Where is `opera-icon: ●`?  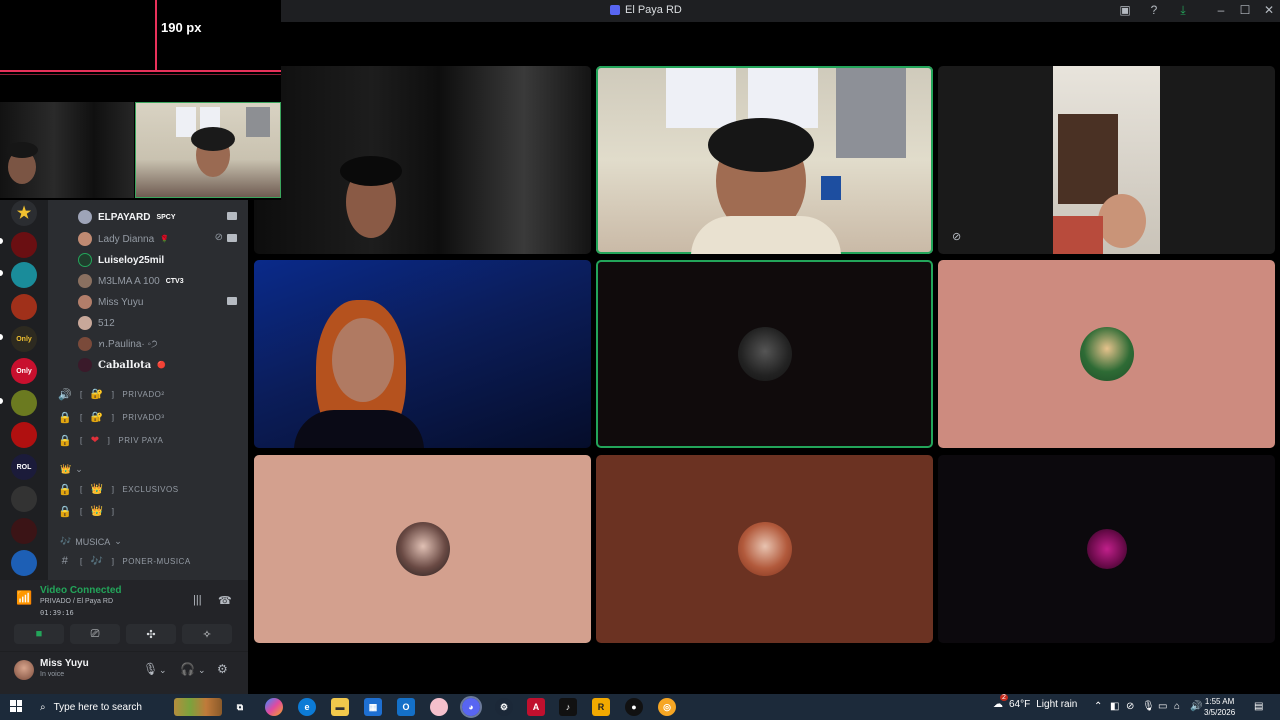
opera-icon: ● is located at coordinates (634, 707).